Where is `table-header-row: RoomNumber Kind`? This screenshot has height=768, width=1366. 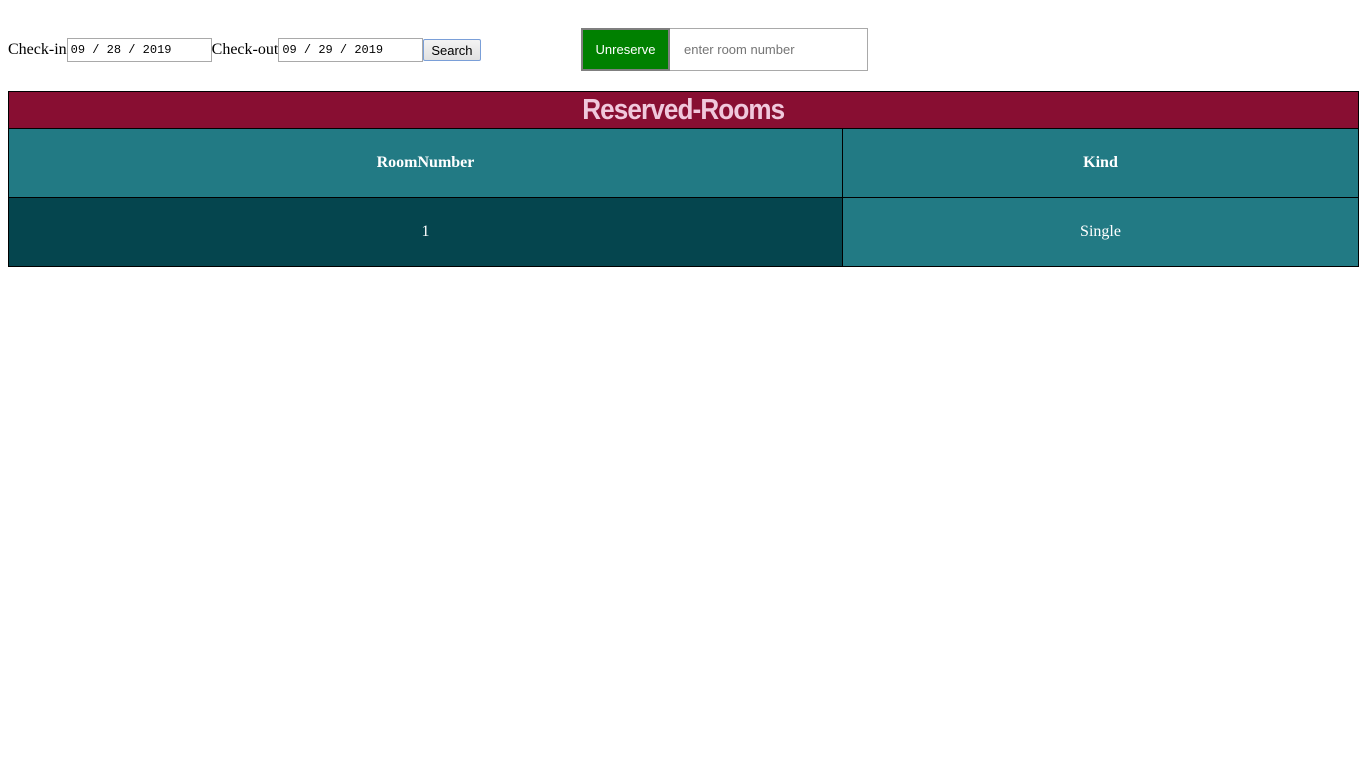
table-header-row: RoomNumber Kind is located at coordinates (683, 163).